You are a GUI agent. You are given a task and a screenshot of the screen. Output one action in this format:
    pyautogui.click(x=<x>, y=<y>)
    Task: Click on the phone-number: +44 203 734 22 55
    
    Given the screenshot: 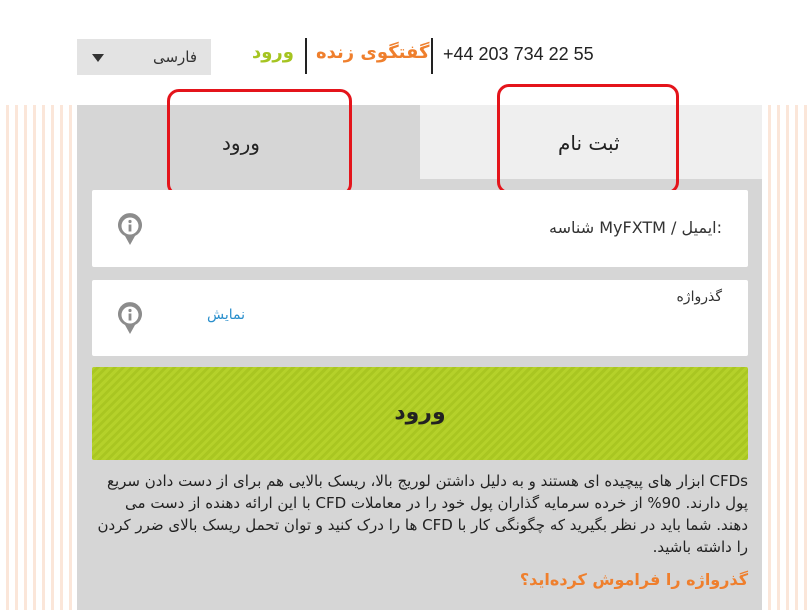 What is the action you would take?
    pyautogui.click(x=518, y=54)
    